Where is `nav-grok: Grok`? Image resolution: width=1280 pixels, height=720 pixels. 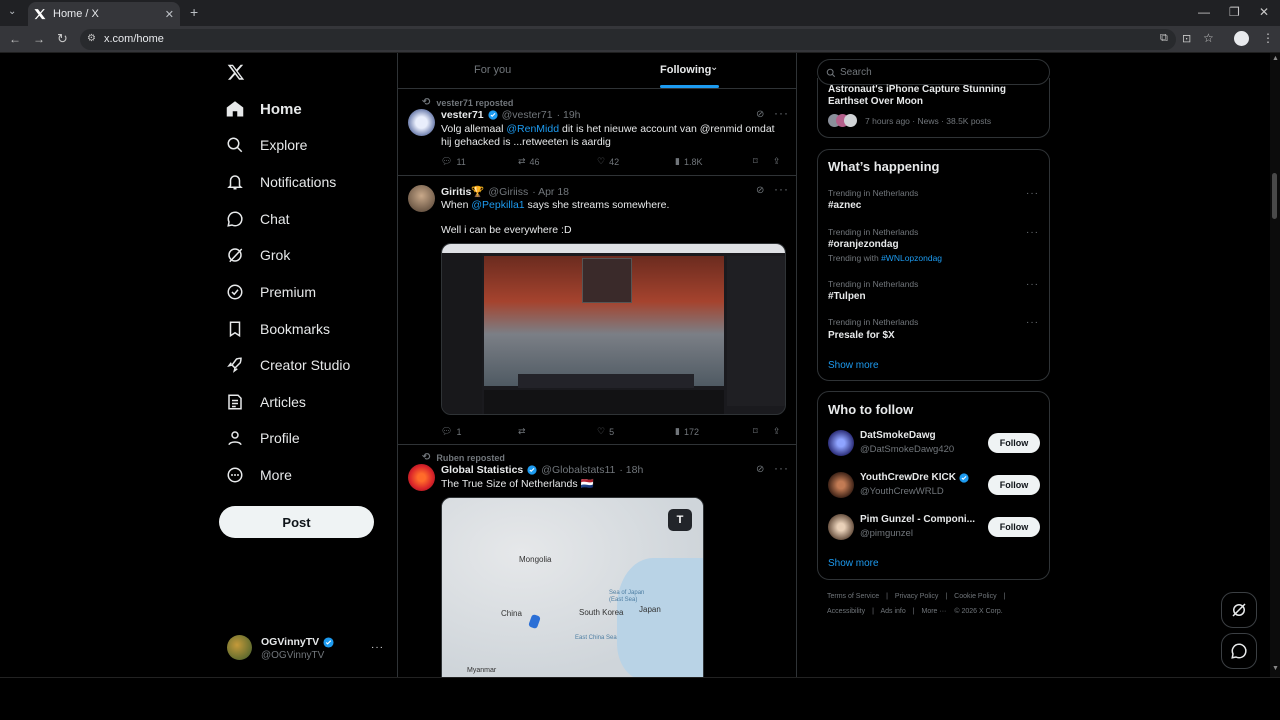
nav-grok: Grok is located at coordinates (258, 255).